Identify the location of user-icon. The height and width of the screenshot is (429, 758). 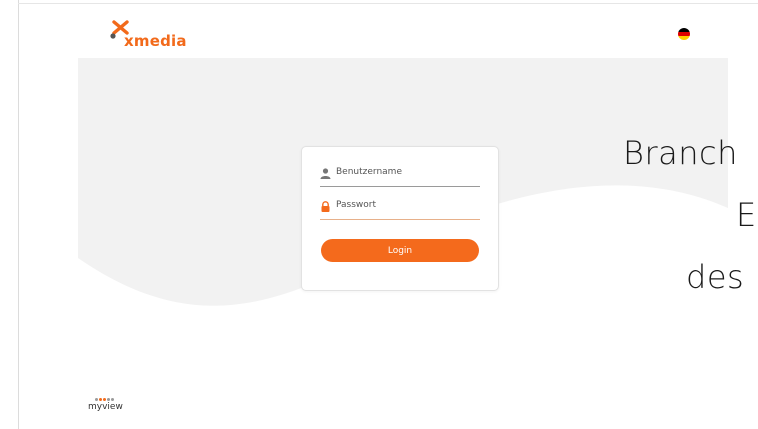
(325, 173).